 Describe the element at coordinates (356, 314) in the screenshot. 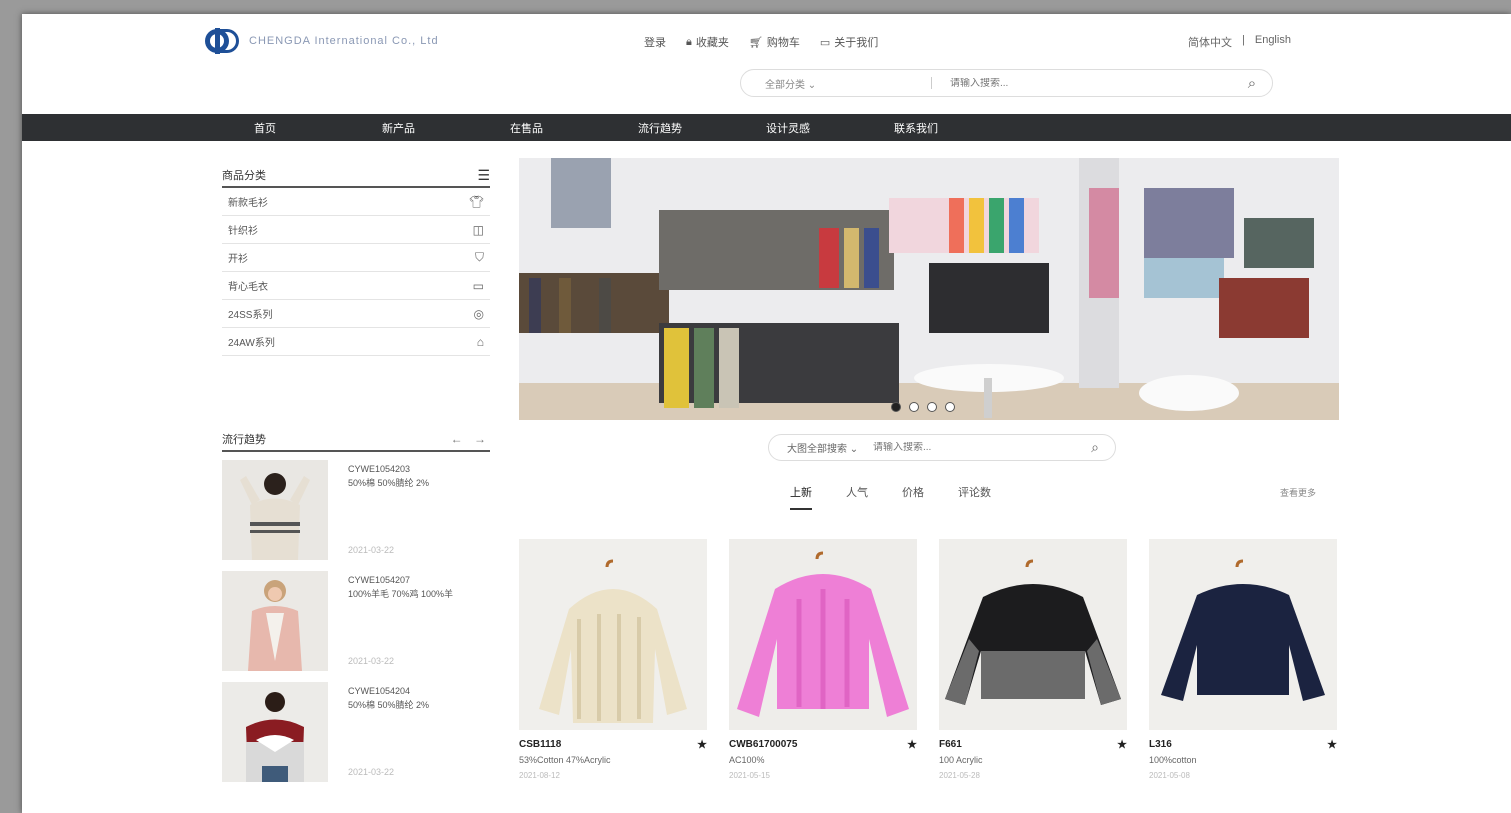

I see `sidebar-item: 24SS系列 ◎` at that location.